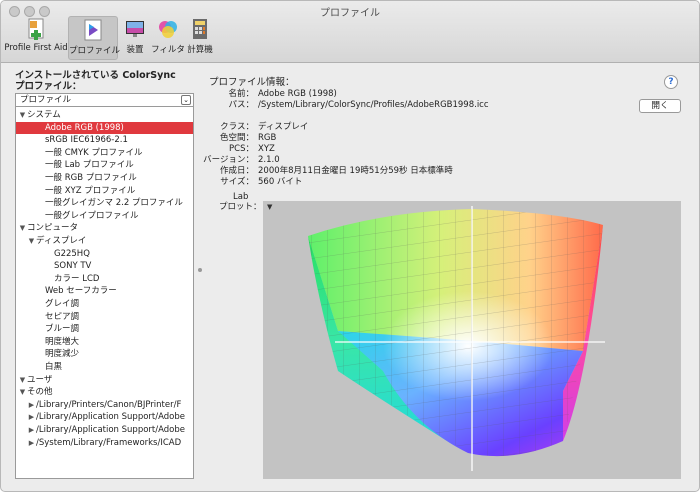 The image size is (700, 492). Describe the element at coordinates (297, 94) in the screenshot. I see `info-field-value: Adobe RGB (1998)` at that location.